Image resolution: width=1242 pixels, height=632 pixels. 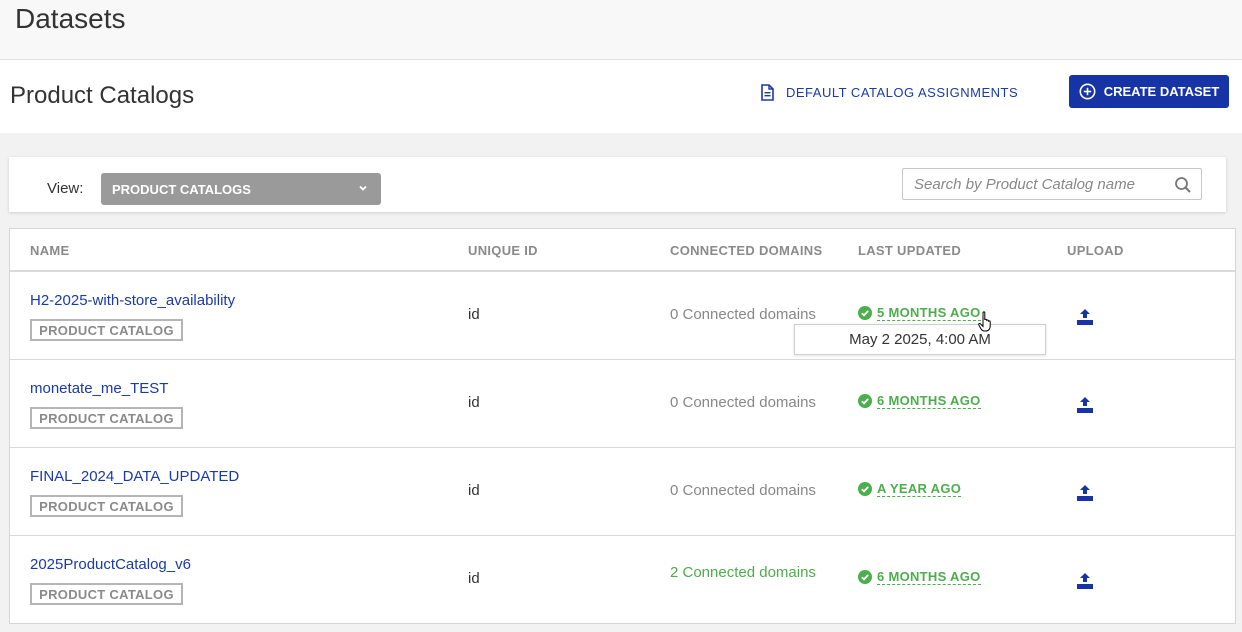 What do you see at coordinates (363, 188) in the screenshot?
I see `chevron-down-icon` at bounding box center [363, 188].